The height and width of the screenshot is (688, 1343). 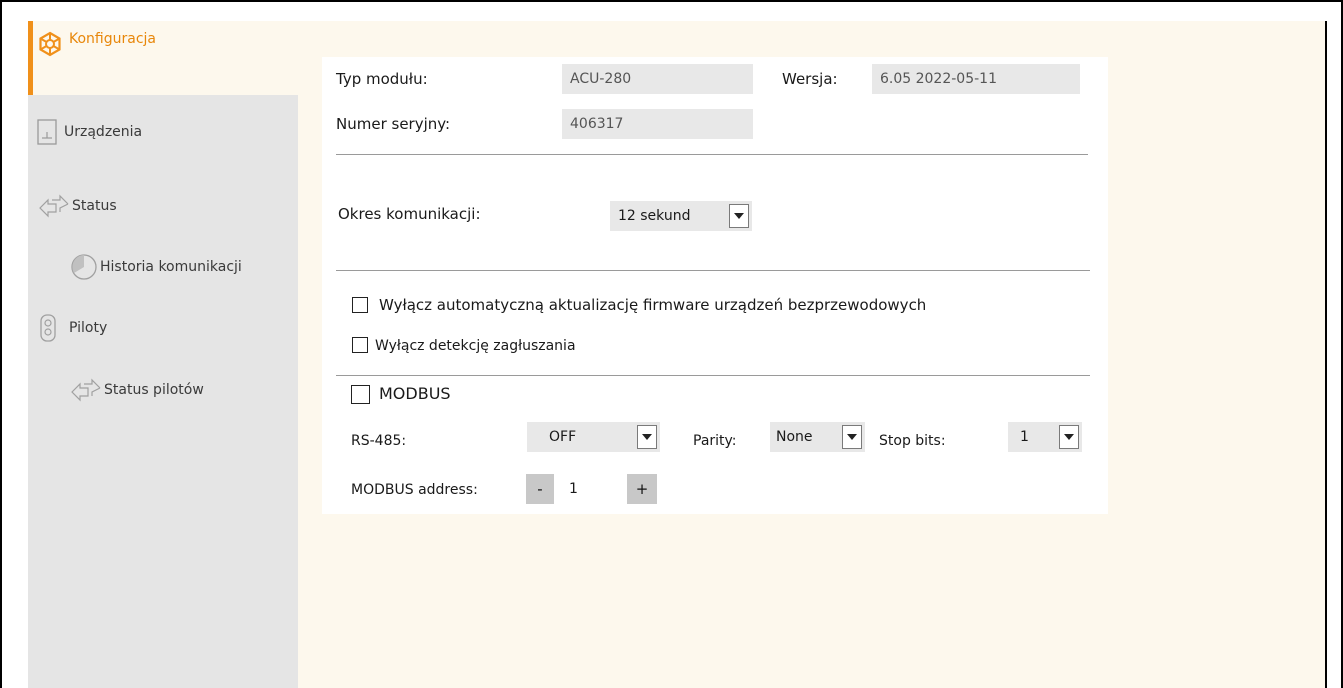 What do you see at coordinates (810, 79) in the screenshot?
I see `version-label: Wersja:` at bounding box center [810, 79].